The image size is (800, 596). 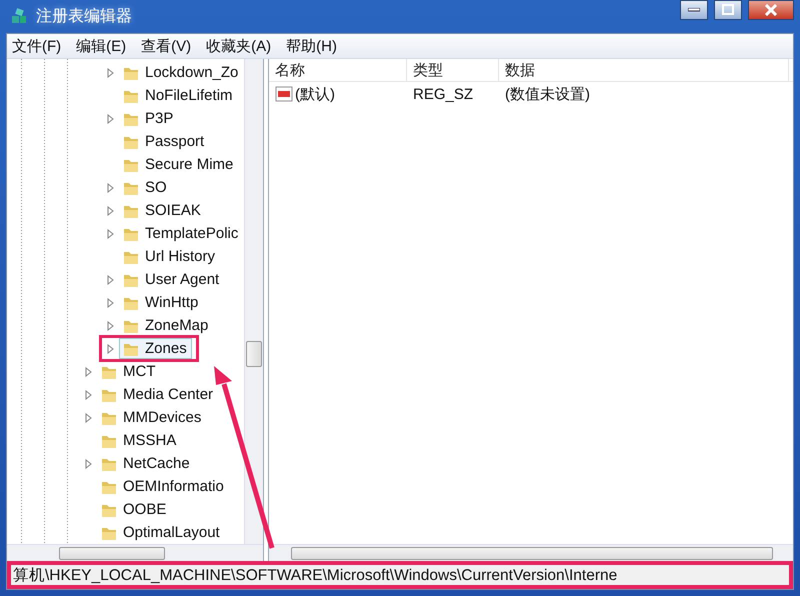 What do you see at coordinates (400, 575) in the screenshot?
I see `address-bar: 算机\HKEY_LOCAL_MACHINE\SOFTWARE\Microsoft\Windows\CurrentVersion\Interne` at bounding box center [400, 575].